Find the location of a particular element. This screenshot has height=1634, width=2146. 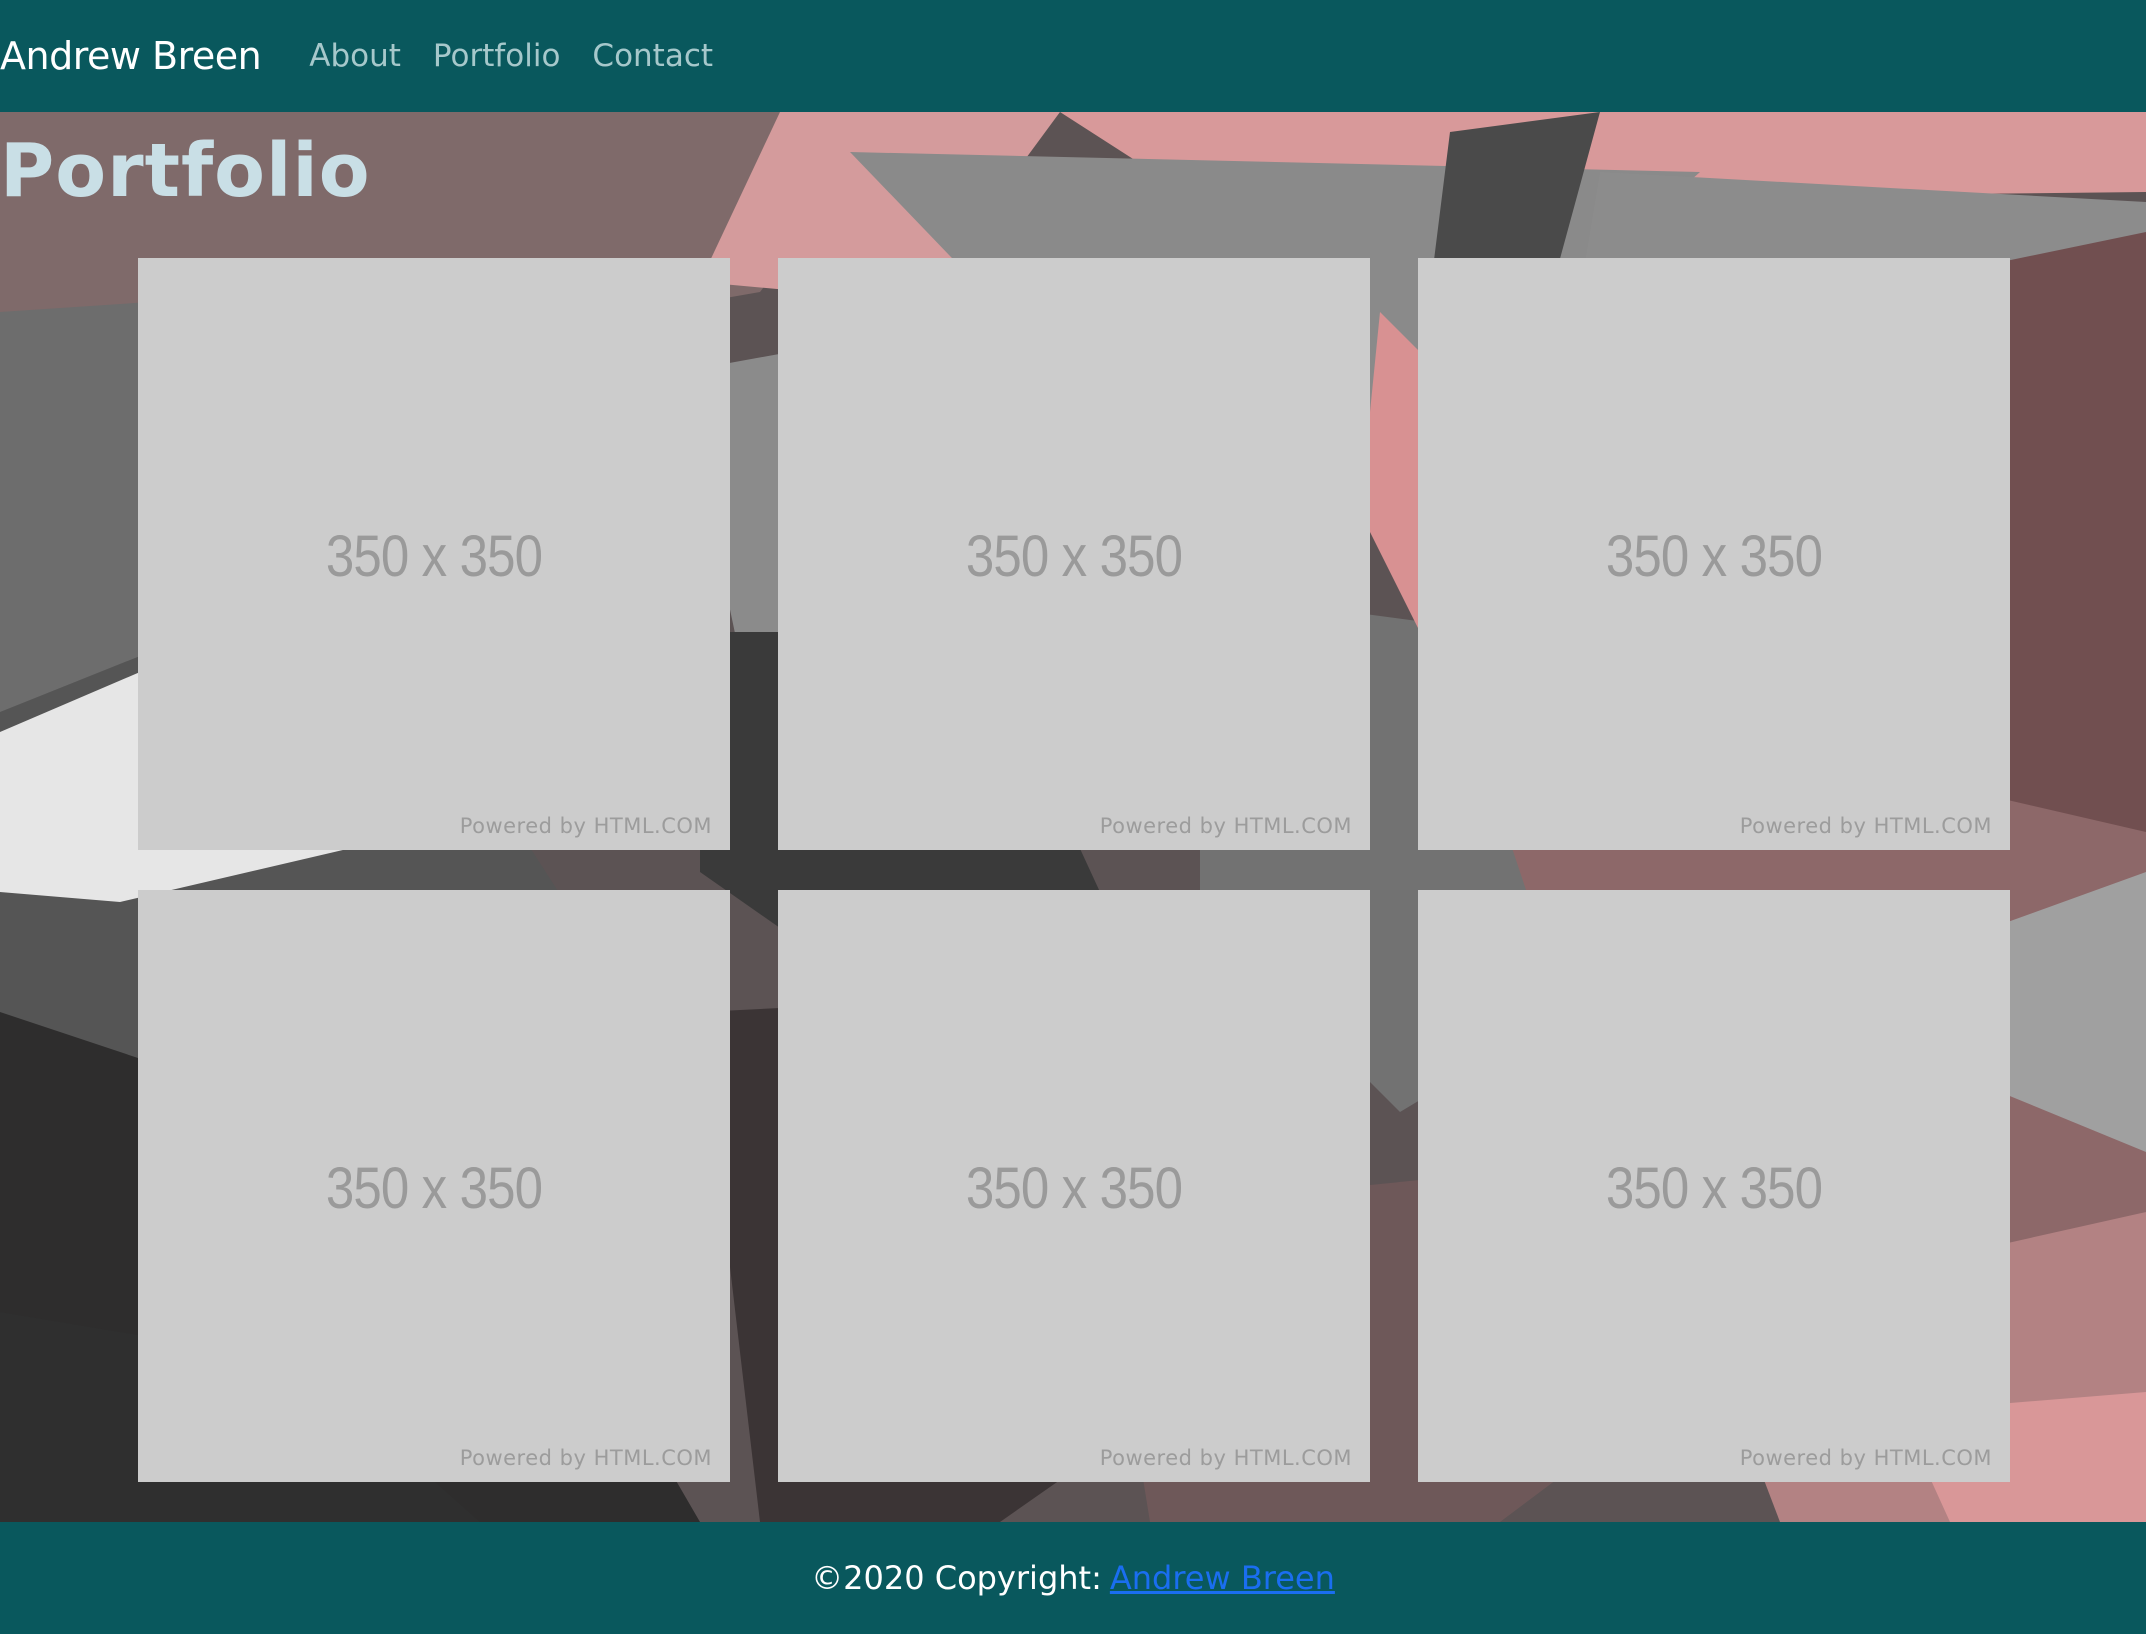

navbar: Andrew Breen About Portfolio Contact is located at coordinates (1073, 56).